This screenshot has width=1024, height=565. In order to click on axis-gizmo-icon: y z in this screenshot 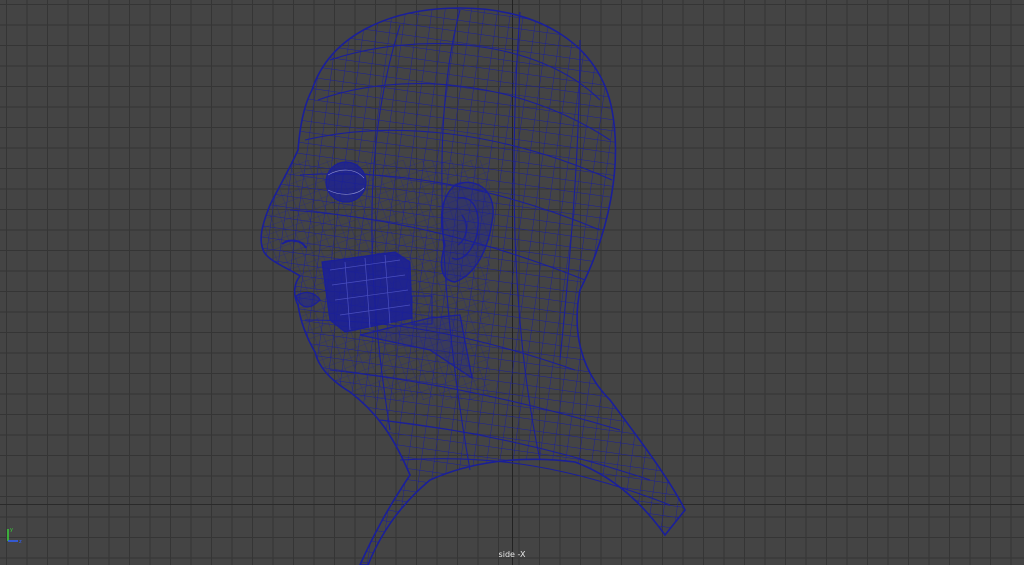, I will do `click(14, 536)`.